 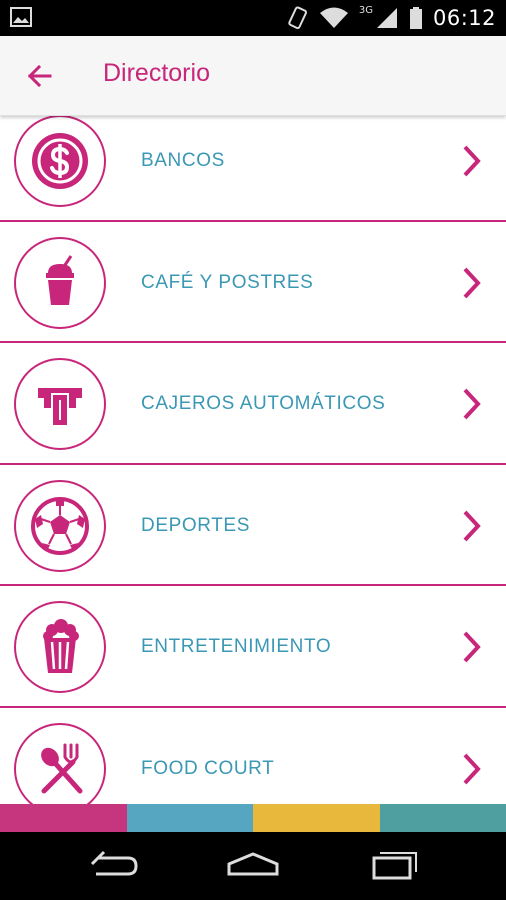 What do you see at coordinates (253, 18) in the screenshot?
I see `status-bar: 3G 06:12` at bounding box center [253, 18].